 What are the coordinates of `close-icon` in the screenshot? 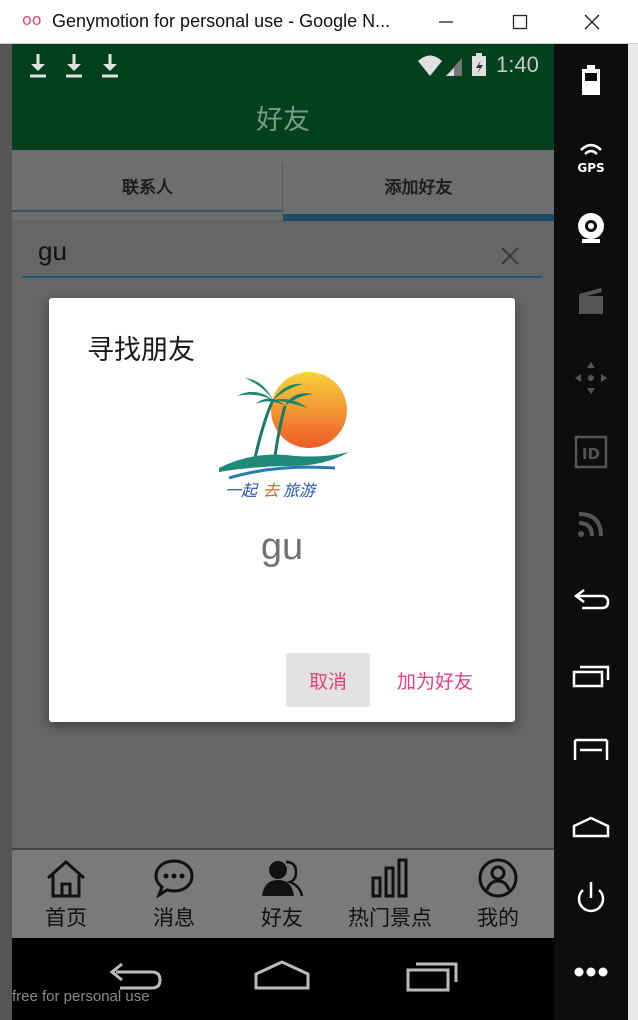 It's located at (592, 22).